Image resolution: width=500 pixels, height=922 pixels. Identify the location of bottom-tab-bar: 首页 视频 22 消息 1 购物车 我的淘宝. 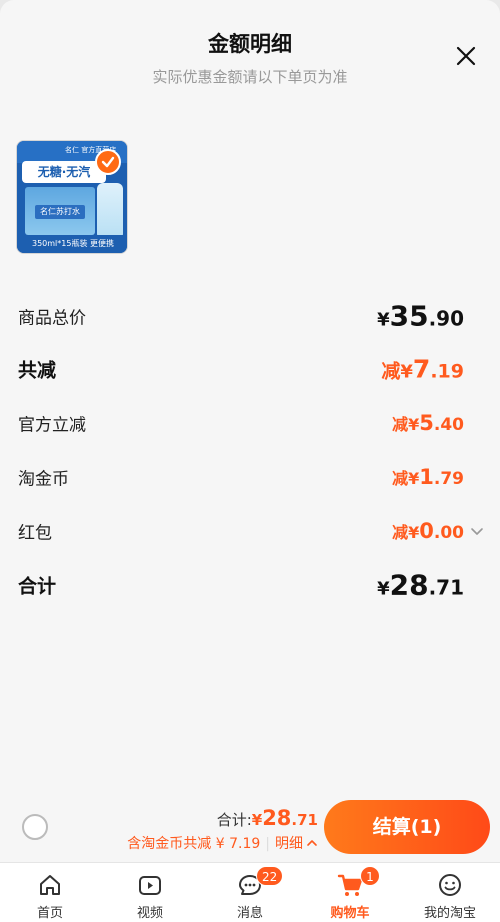
(250, 892).